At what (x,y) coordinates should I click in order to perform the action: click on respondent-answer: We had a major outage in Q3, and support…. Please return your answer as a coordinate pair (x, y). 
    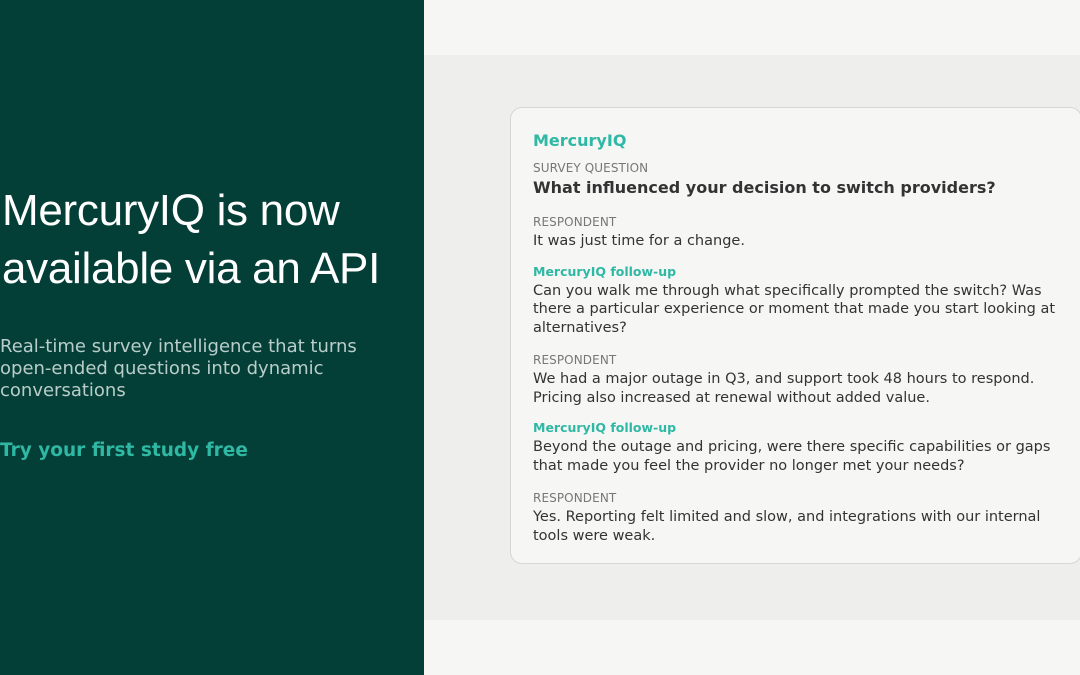
    Looking at the image, I should click on (784, 388).